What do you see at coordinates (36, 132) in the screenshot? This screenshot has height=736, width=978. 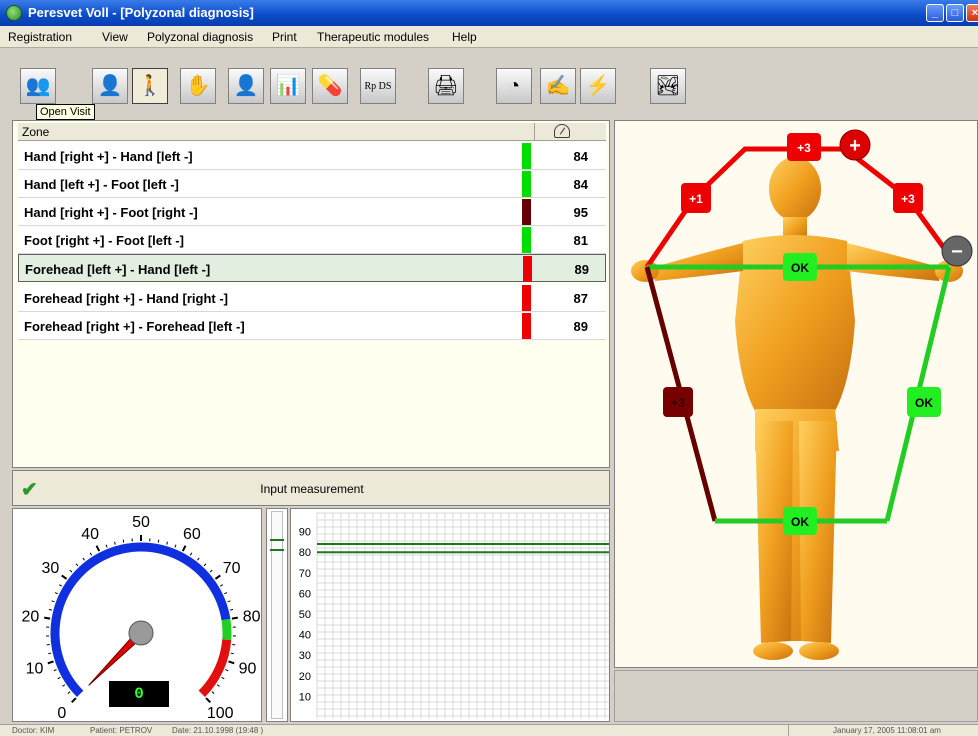 I see `column-zone: Zone` at bounding box center [36, 132].